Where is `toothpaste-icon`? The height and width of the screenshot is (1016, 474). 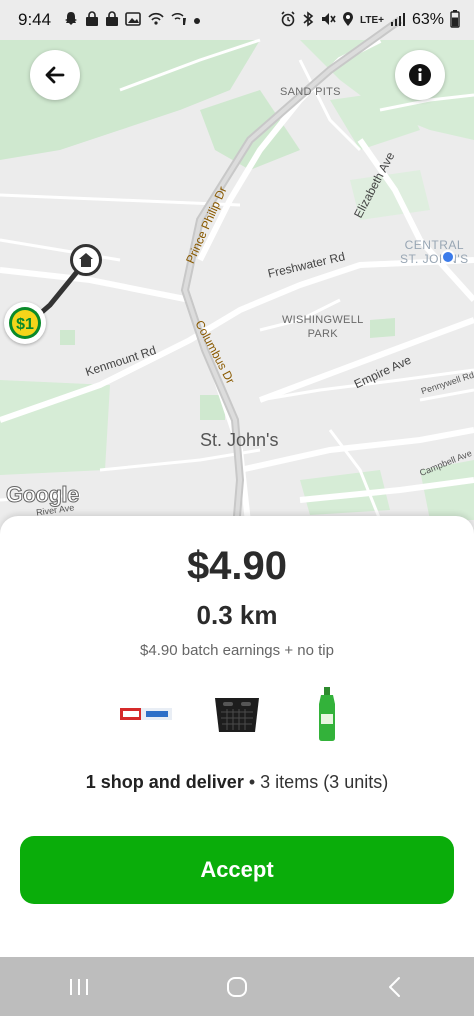 toothpaste-icon is located at coordinates (146, 714).